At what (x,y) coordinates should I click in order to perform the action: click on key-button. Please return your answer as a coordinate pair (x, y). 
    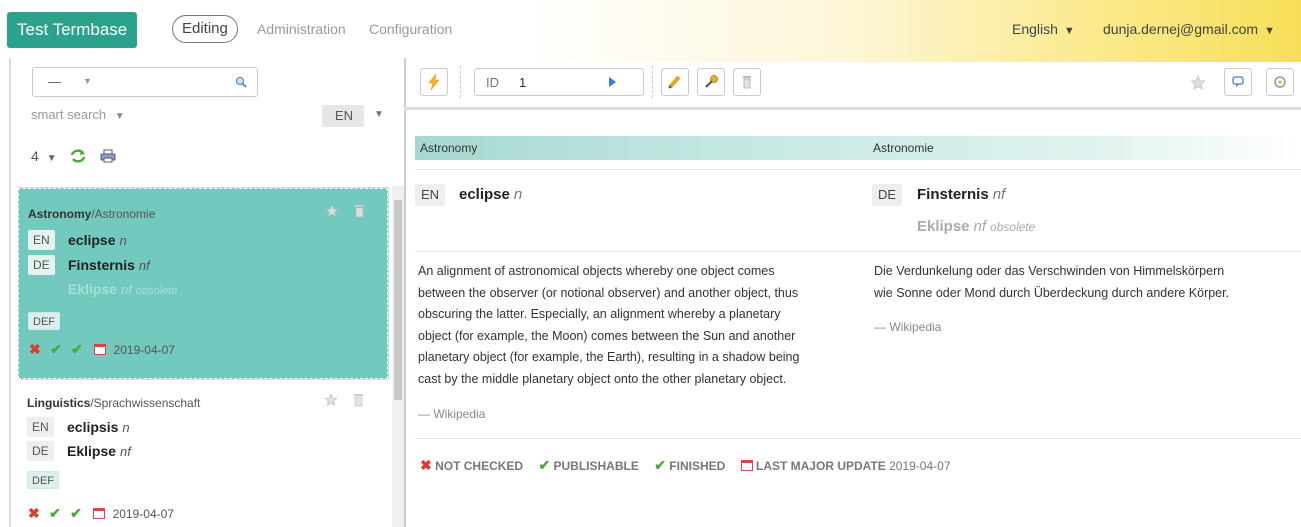
    Looking at the image, I should click on (711, 82).